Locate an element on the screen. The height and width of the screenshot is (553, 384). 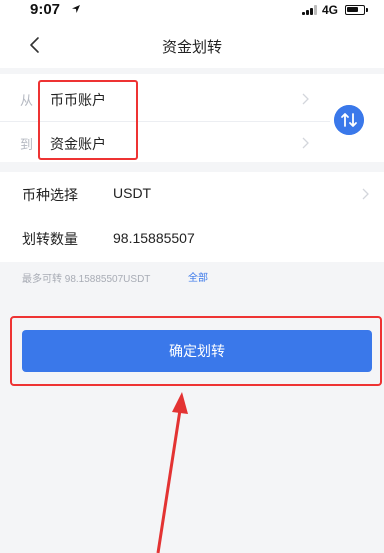
location-arrow-icon is located at coordinates (76, 9).